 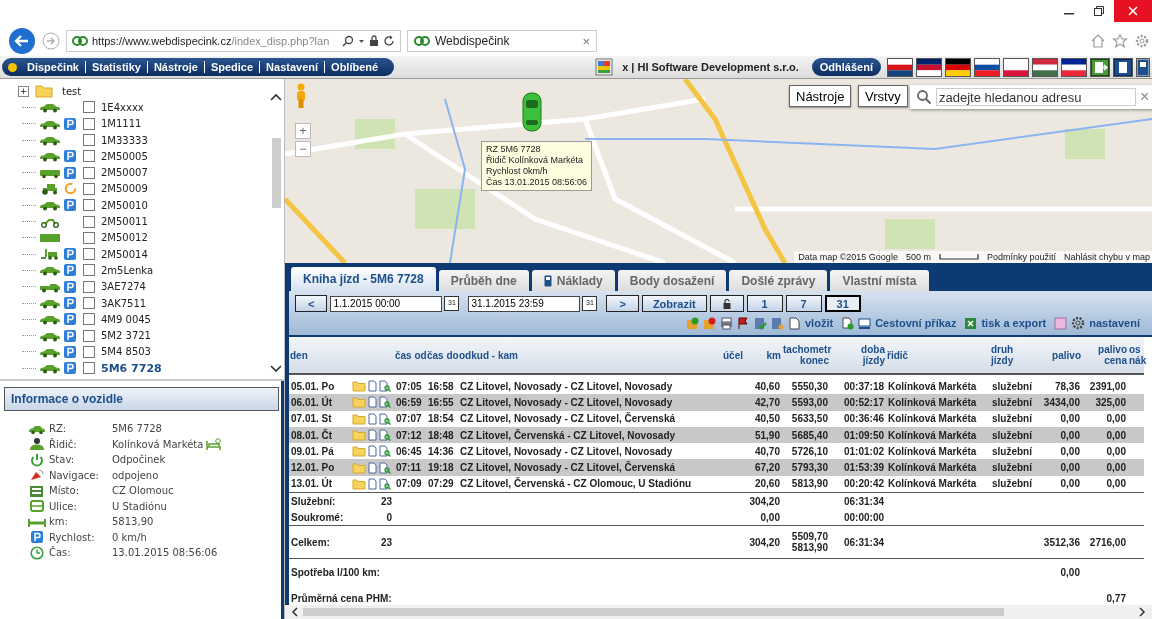 I want to click on menu-item: Oblíbené, so click(x=354, y=67).